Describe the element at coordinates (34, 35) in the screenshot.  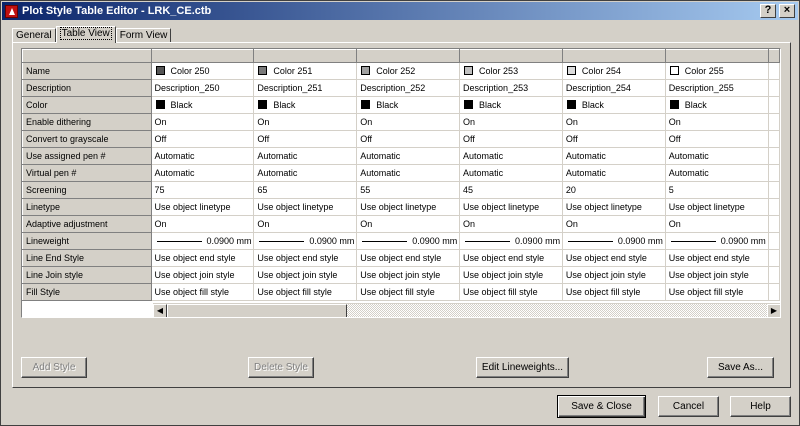
I see `tab-general: General` at that location.